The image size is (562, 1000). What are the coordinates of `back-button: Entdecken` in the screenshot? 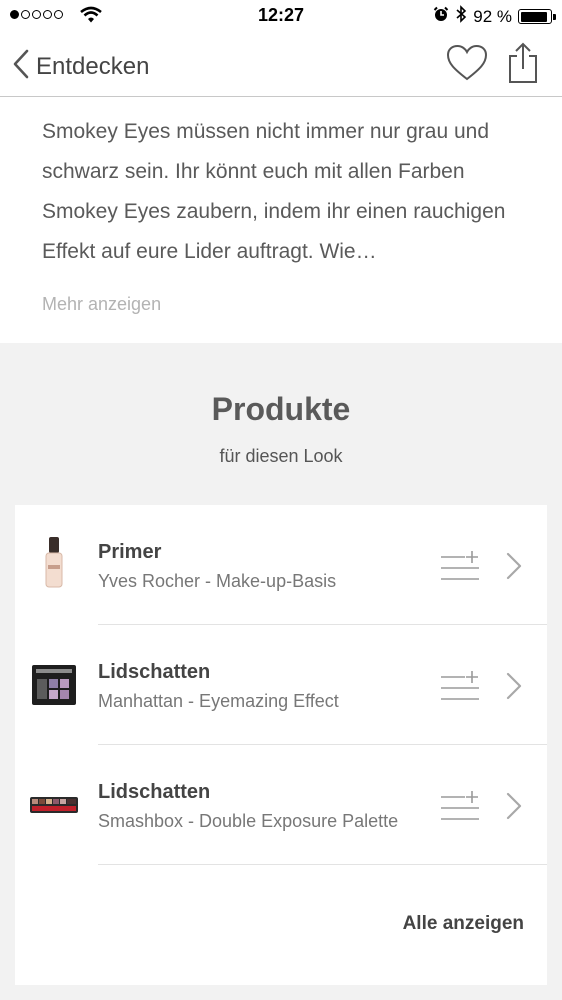 It's located at (80, 66).